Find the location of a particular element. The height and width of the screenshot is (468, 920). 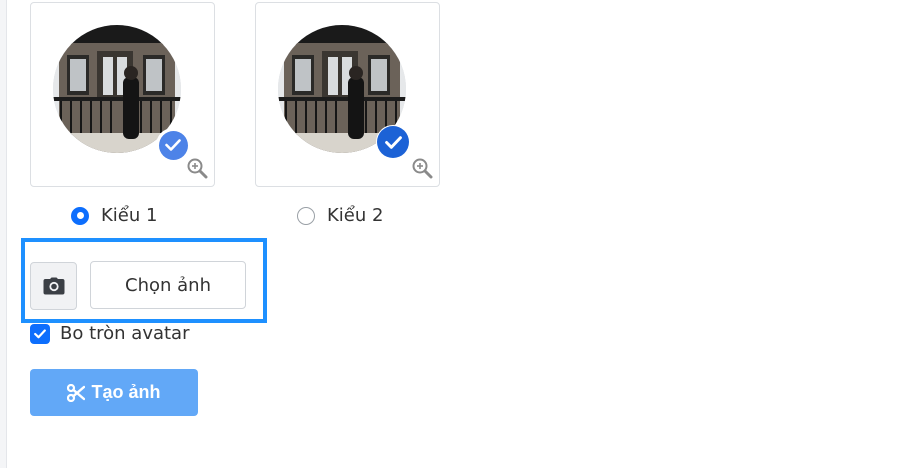

style-1-label: Kiểu 1 is located at coordinates (129, 215).